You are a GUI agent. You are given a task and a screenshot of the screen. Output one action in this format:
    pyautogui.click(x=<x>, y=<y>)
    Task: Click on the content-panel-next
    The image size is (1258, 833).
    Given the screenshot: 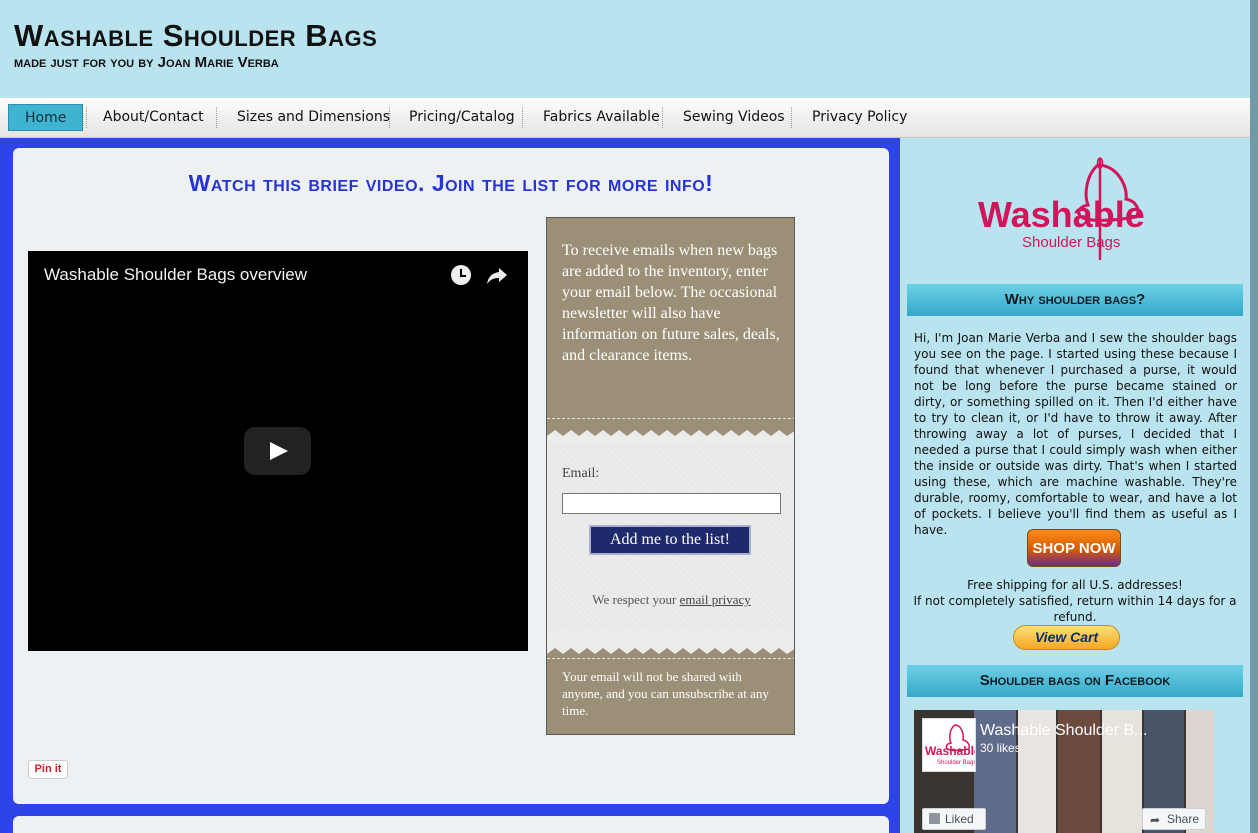 What is the action you would take?
    pyautogui.click(x=451, y=824)
    